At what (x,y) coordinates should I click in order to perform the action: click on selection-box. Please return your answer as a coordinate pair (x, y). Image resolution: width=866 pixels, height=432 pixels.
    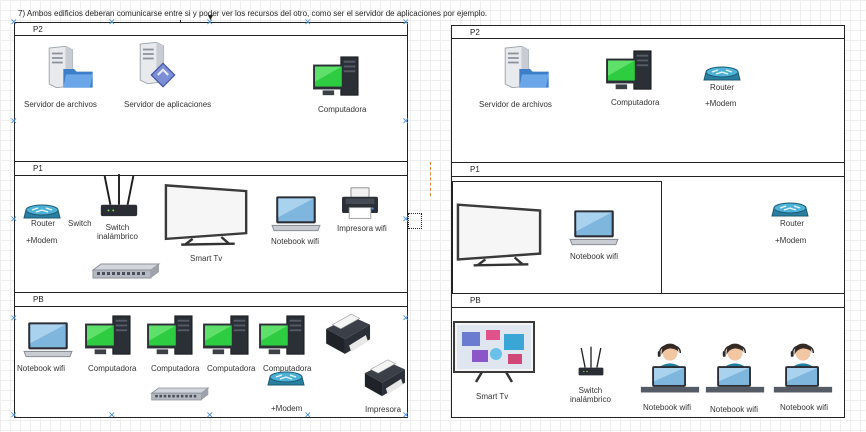
    Looking at the image, I should click on (415, 221).